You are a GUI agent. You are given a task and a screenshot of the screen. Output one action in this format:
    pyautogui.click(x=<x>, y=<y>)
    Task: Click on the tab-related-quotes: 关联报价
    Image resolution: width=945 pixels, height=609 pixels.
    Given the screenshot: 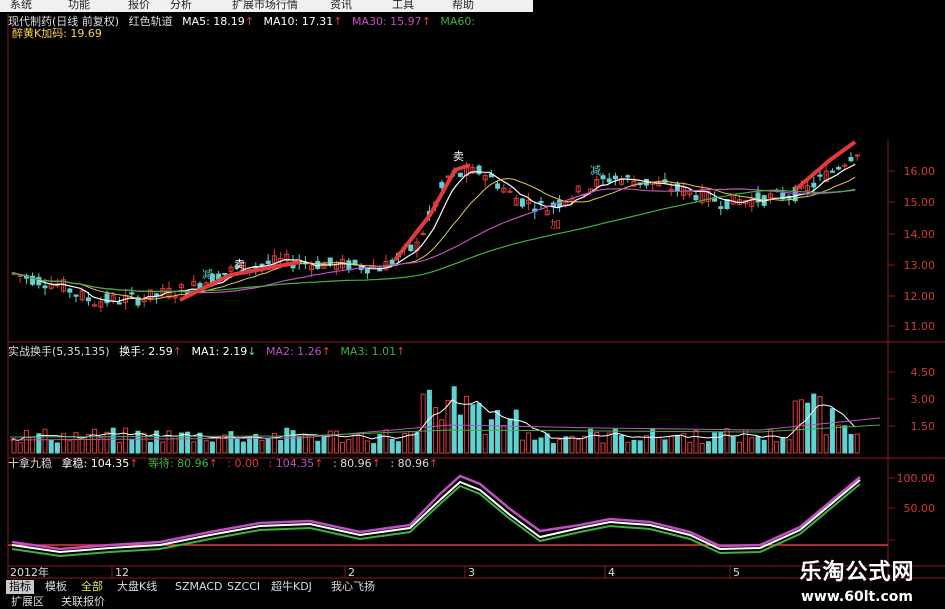 What is the action you would take?
    pyautogui.click(x=83, y=602)
    